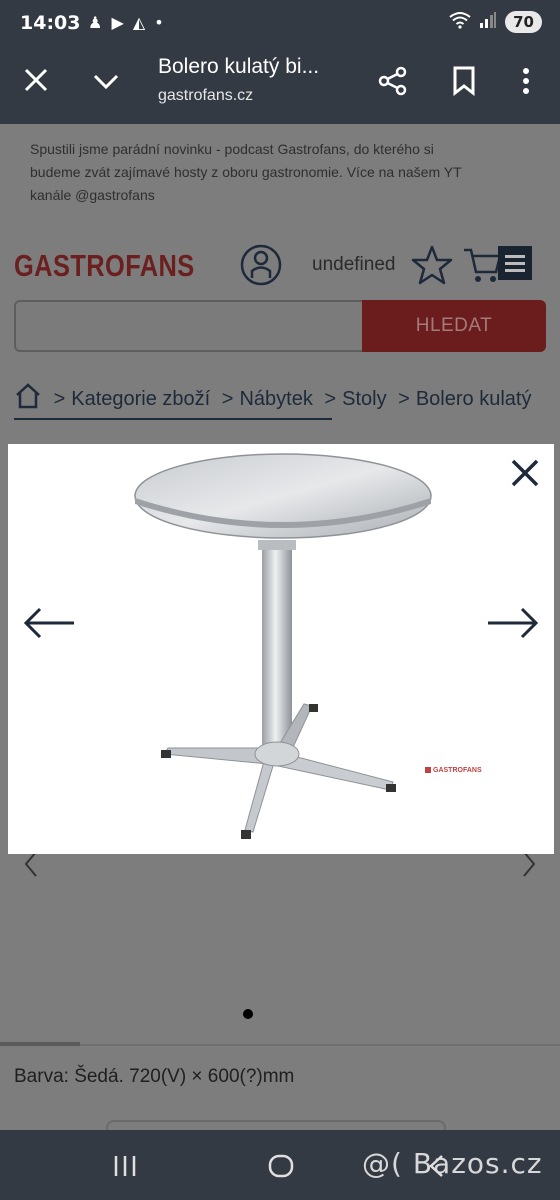 The image size is (560, 1200). I want to click on share-icon, so click(393, 81).